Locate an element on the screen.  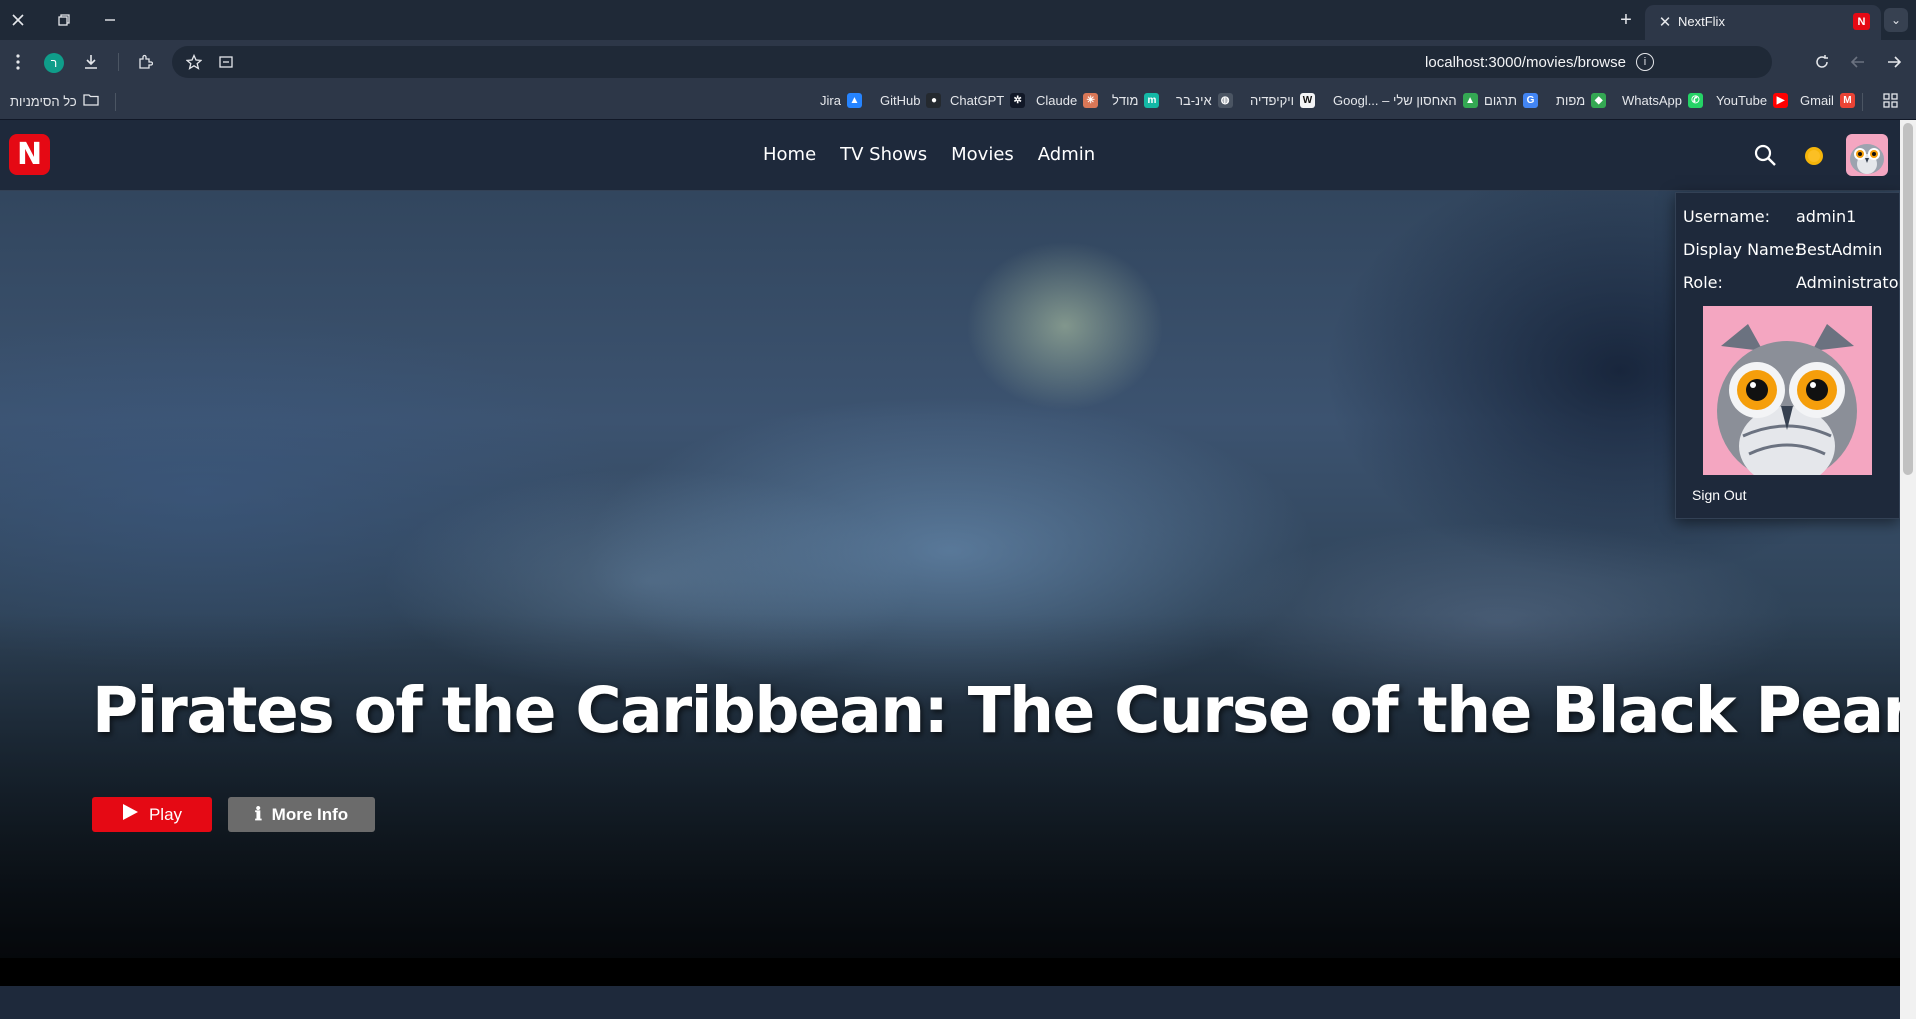
browser-toolbar: ר localhost:3000/movies/browse i is located at coordinates (958, 62).